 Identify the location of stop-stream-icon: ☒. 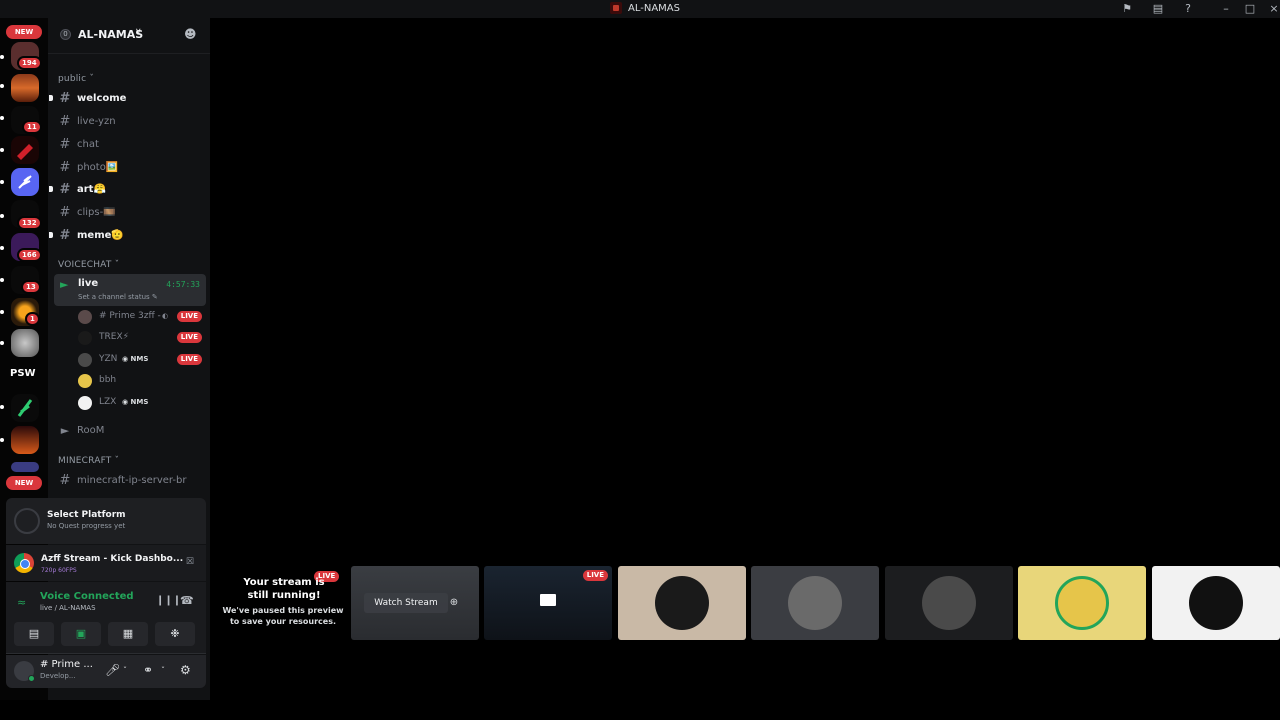
(190, 562).